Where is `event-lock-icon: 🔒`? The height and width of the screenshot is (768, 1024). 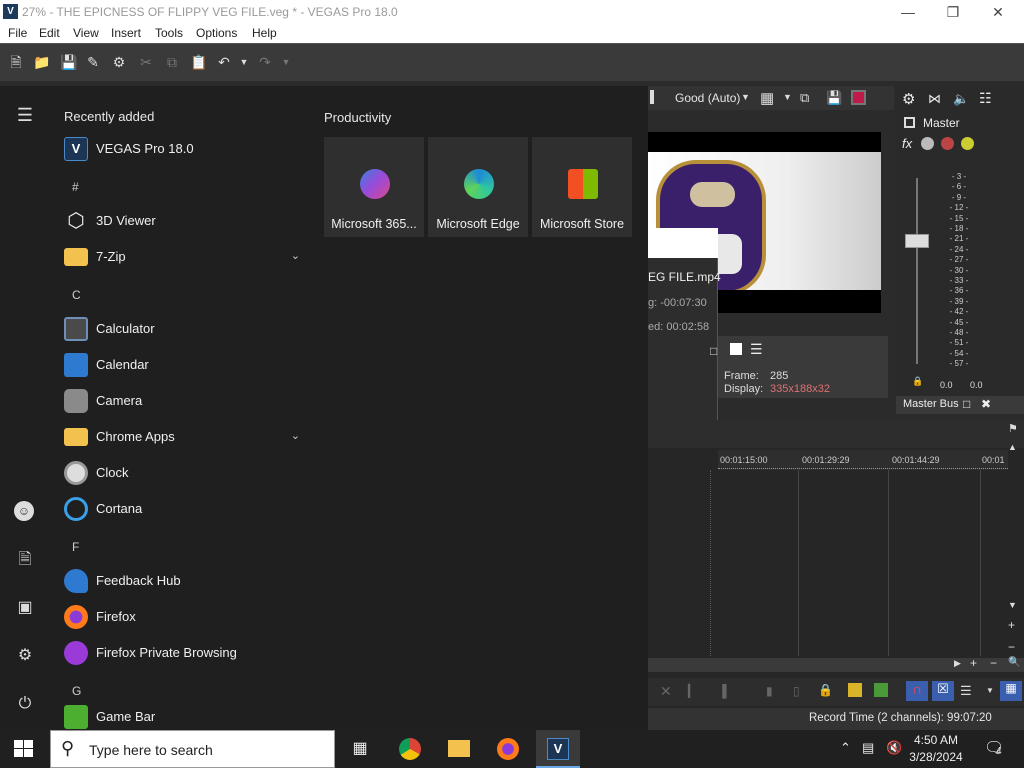 event-lock-icon: 🔒 is located at coordinates (825, 690).